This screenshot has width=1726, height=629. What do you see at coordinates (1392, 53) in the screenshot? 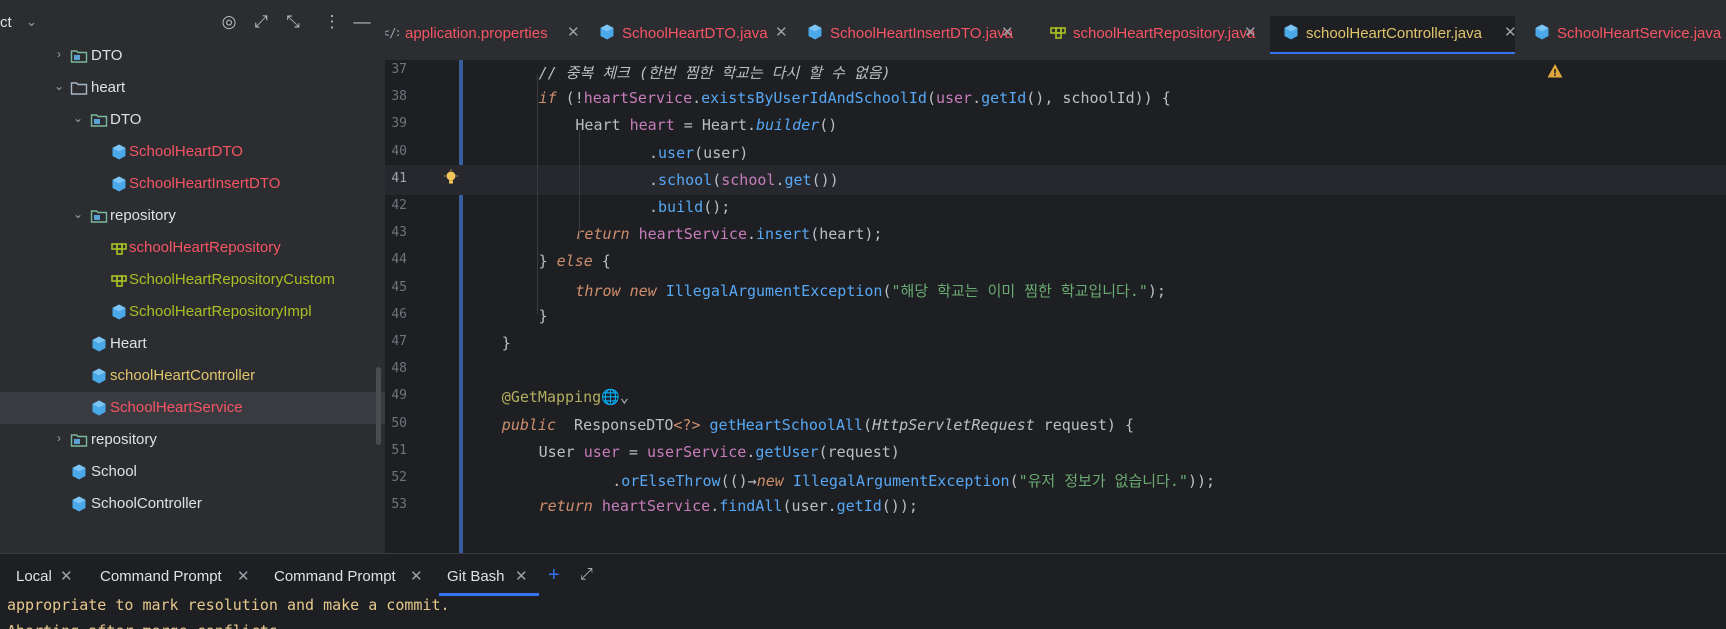
I see `active-tab-indicator` at bounding box center [1392, 53].